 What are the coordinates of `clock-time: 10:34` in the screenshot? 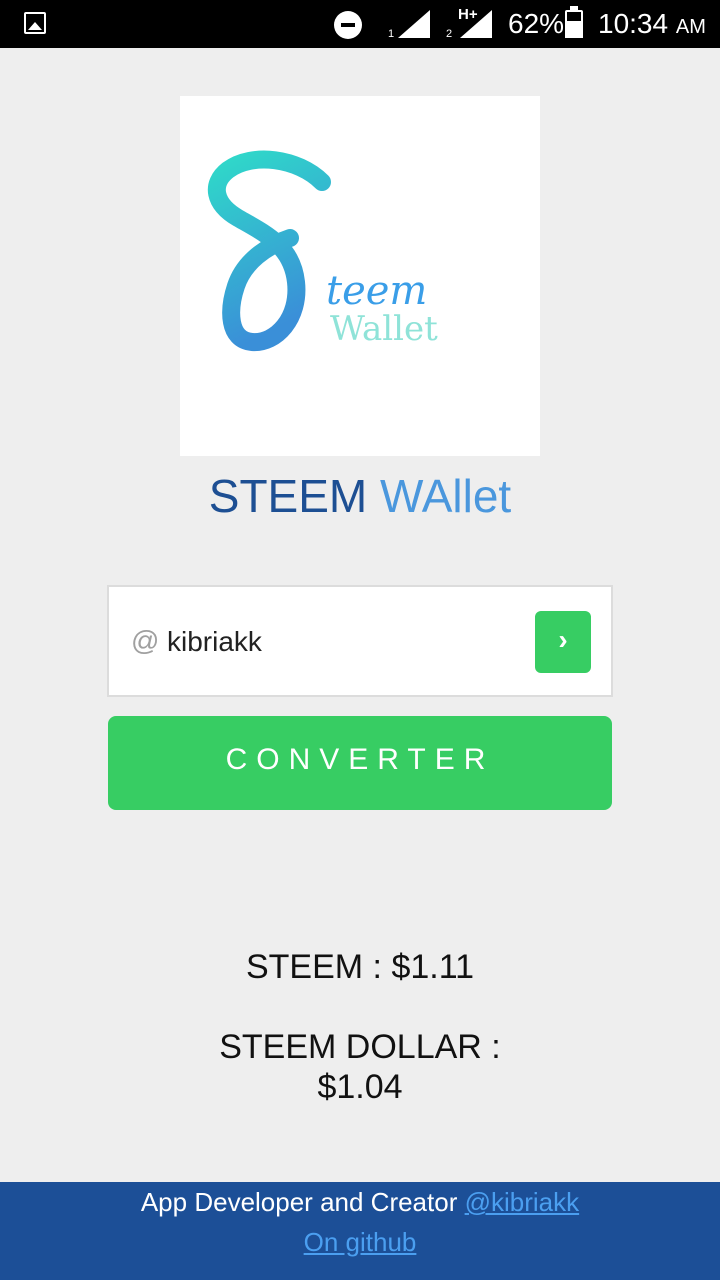 It's located at (633, 23).